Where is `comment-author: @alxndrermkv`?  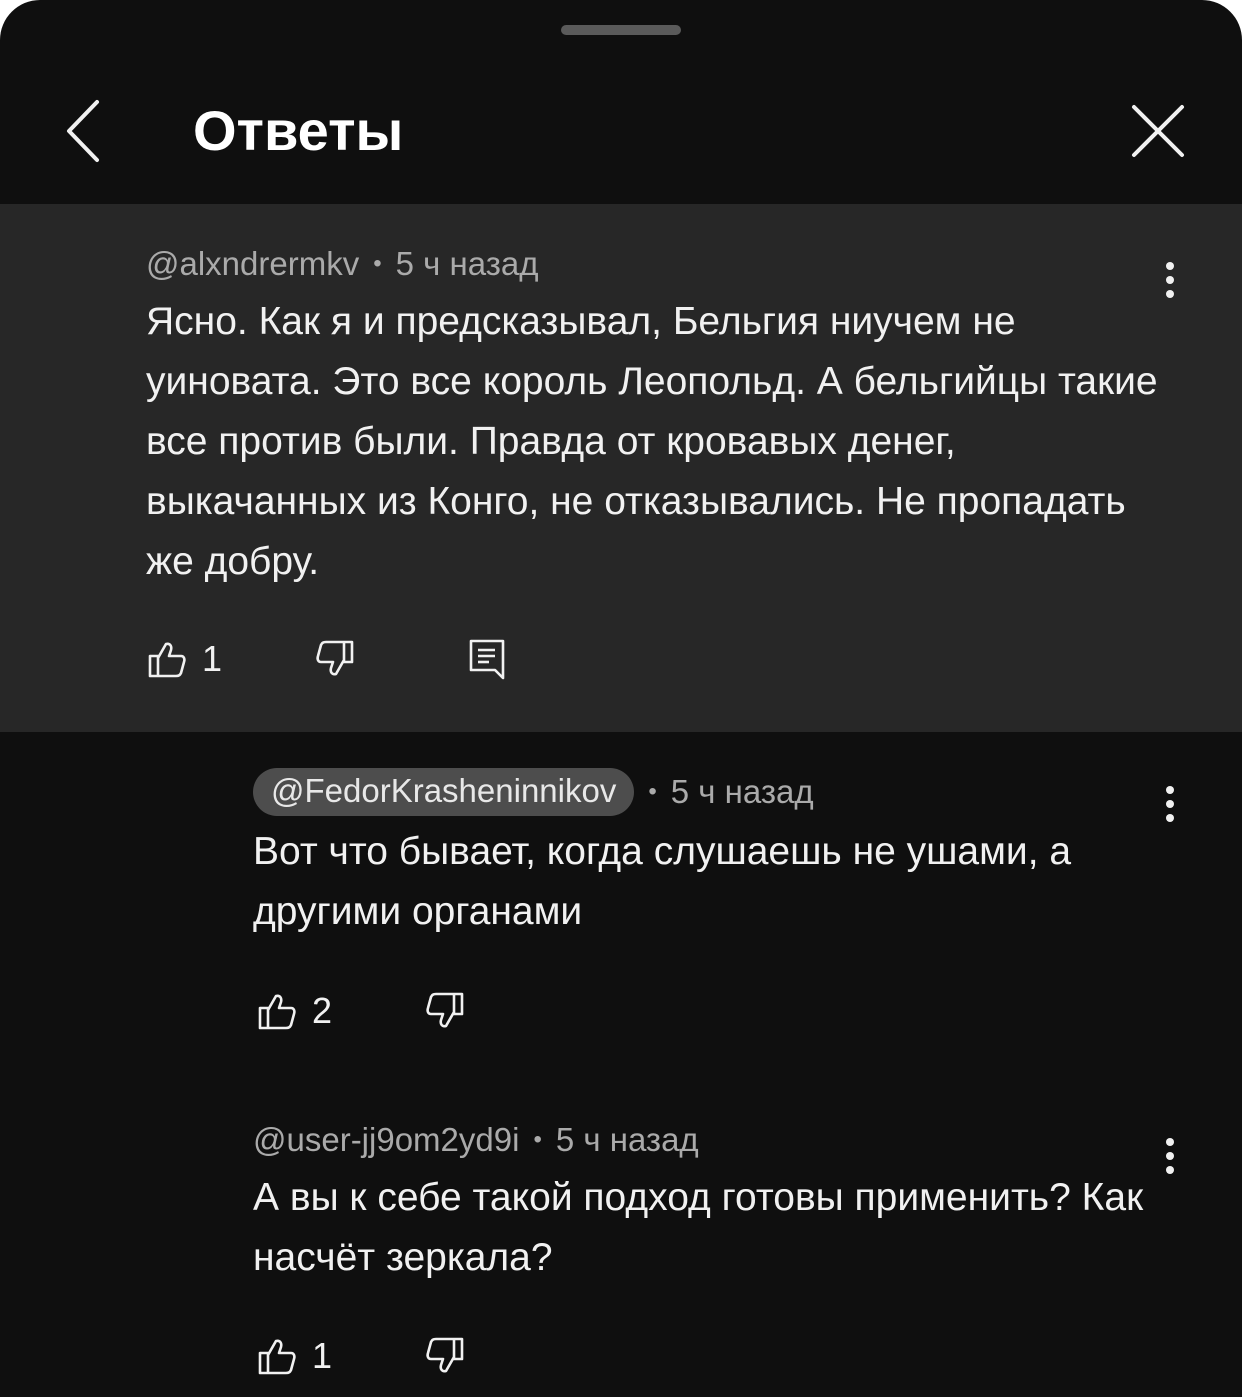
comment-author: @alxndrermkv is located at coordinates (252, 264).